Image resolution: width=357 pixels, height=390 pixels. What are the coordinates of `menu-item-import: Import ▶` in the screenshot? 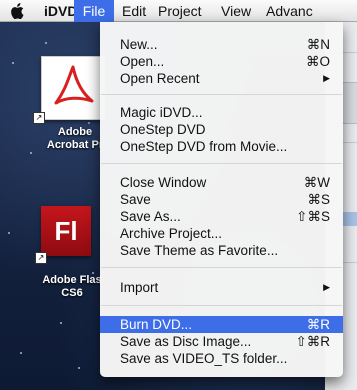 It's located at (221, 287).